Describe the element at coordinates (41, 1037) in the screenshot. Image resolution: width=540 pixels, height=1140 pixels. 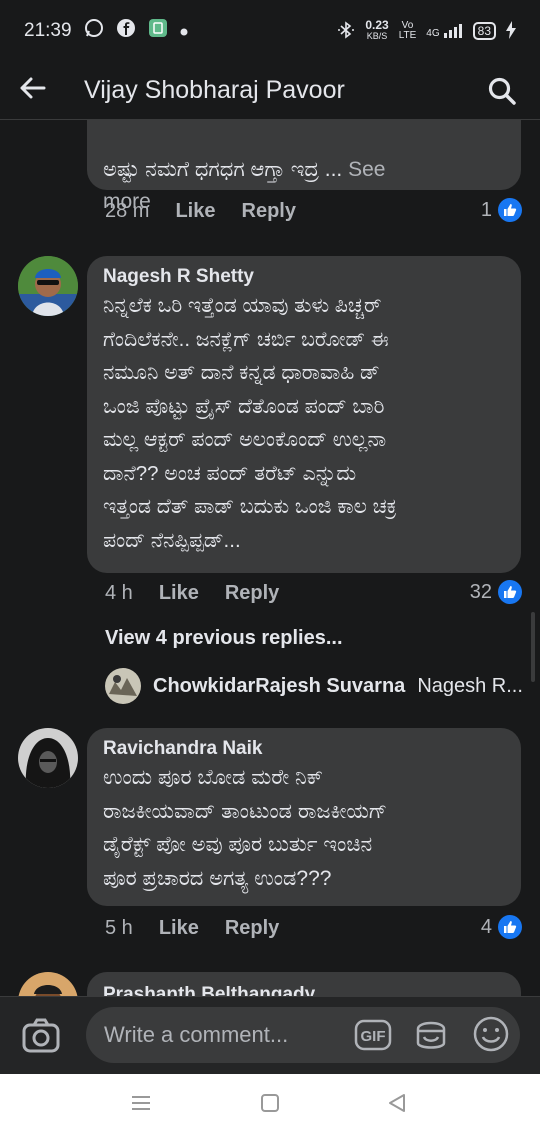
I see `camera-icon` at that location.